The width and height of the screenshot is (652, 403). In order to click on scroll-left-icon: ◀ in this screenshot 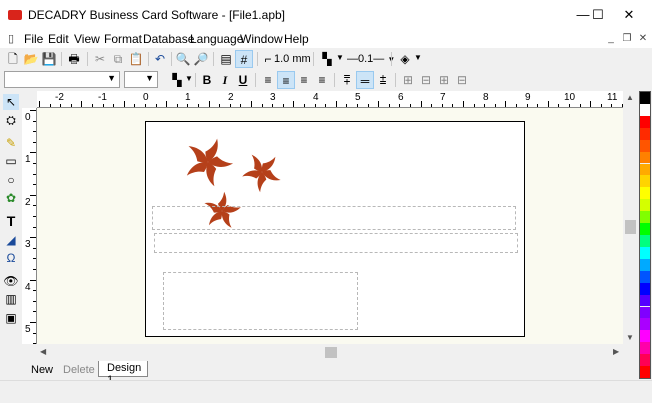, I will do `click(43, 351)`.